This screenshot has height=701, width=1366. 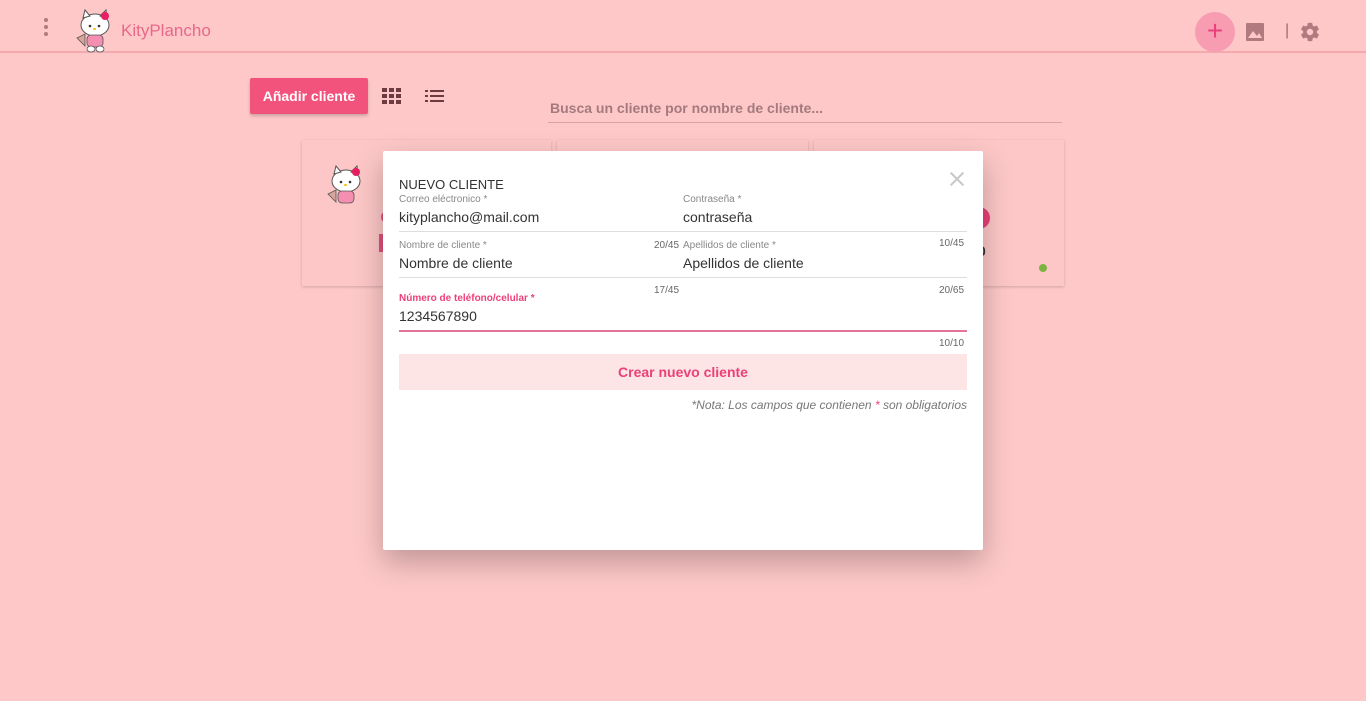 I want to click on online-status-dot, so click(x=1043, y=268).